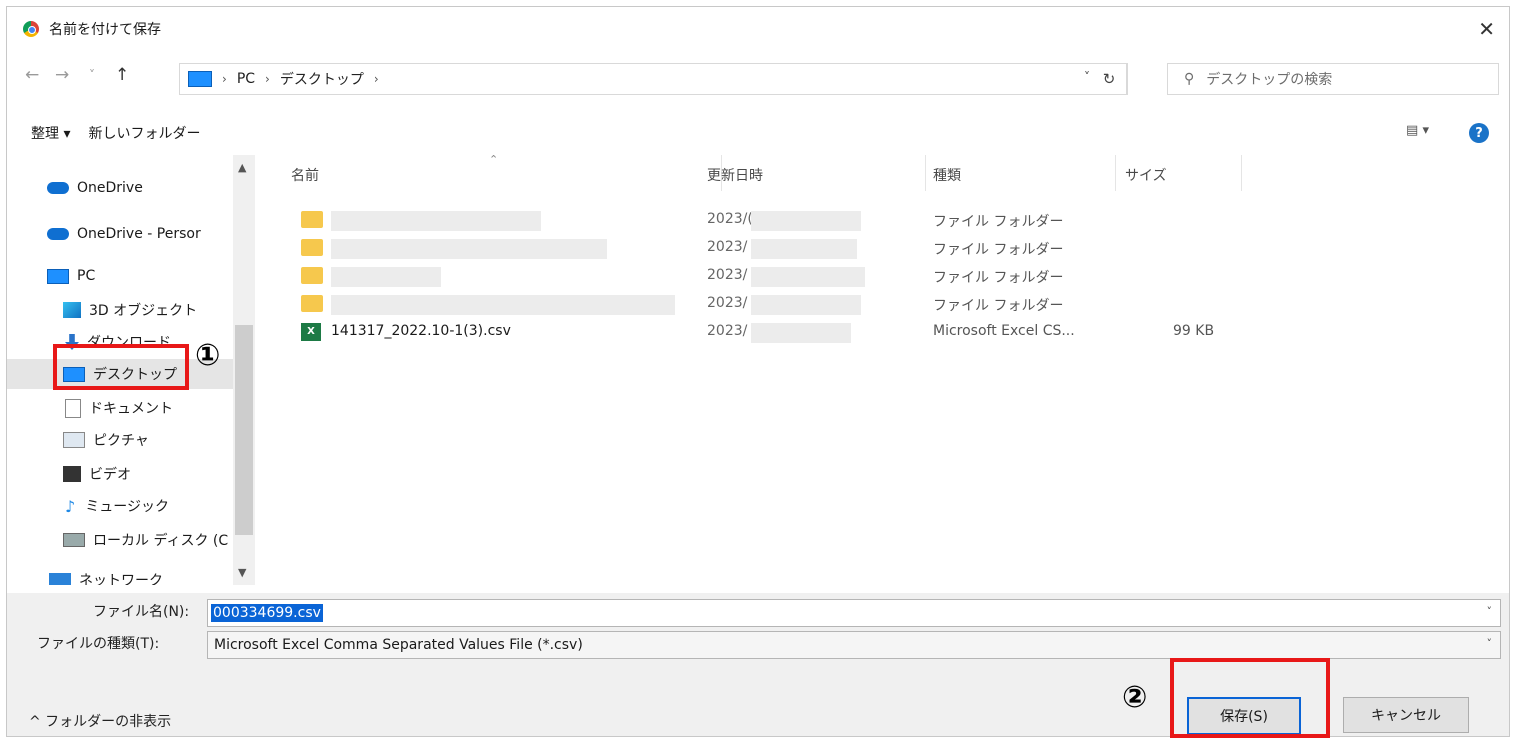 The image size is (1516, 741). I want to click on forward-button: →, so click(62, 75).